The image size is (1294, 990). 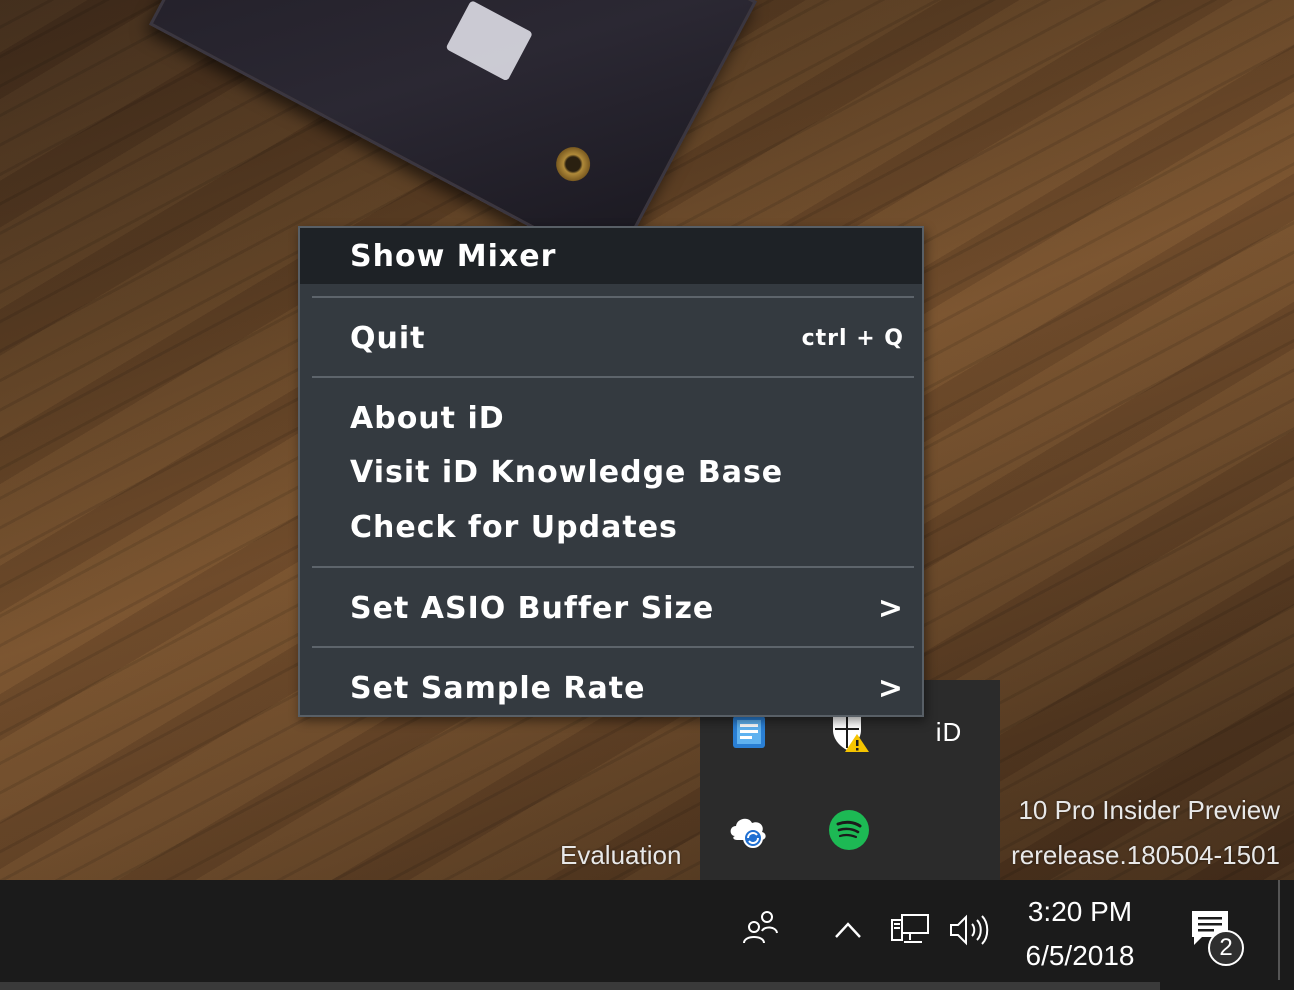 I want to click on menu-item-label: Show Mixer, so click(x=453, y=256).